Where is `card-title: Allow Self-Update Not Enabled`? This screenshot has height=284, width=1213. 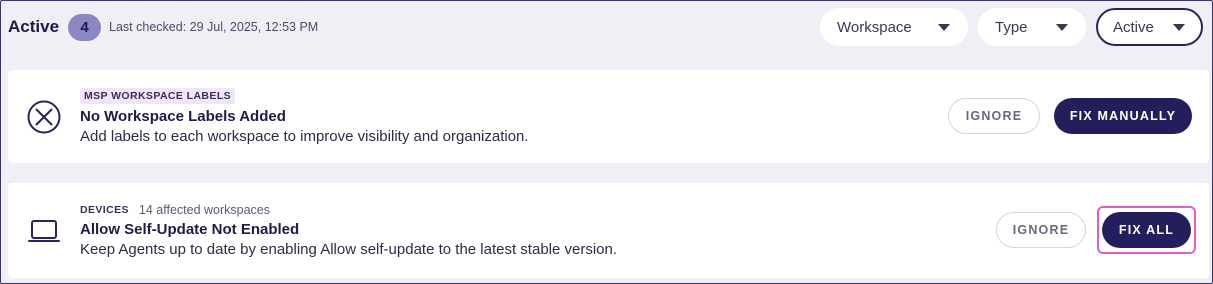
card-title: Allow Self-Update Not Enabled is located at coordinates (190, 229).